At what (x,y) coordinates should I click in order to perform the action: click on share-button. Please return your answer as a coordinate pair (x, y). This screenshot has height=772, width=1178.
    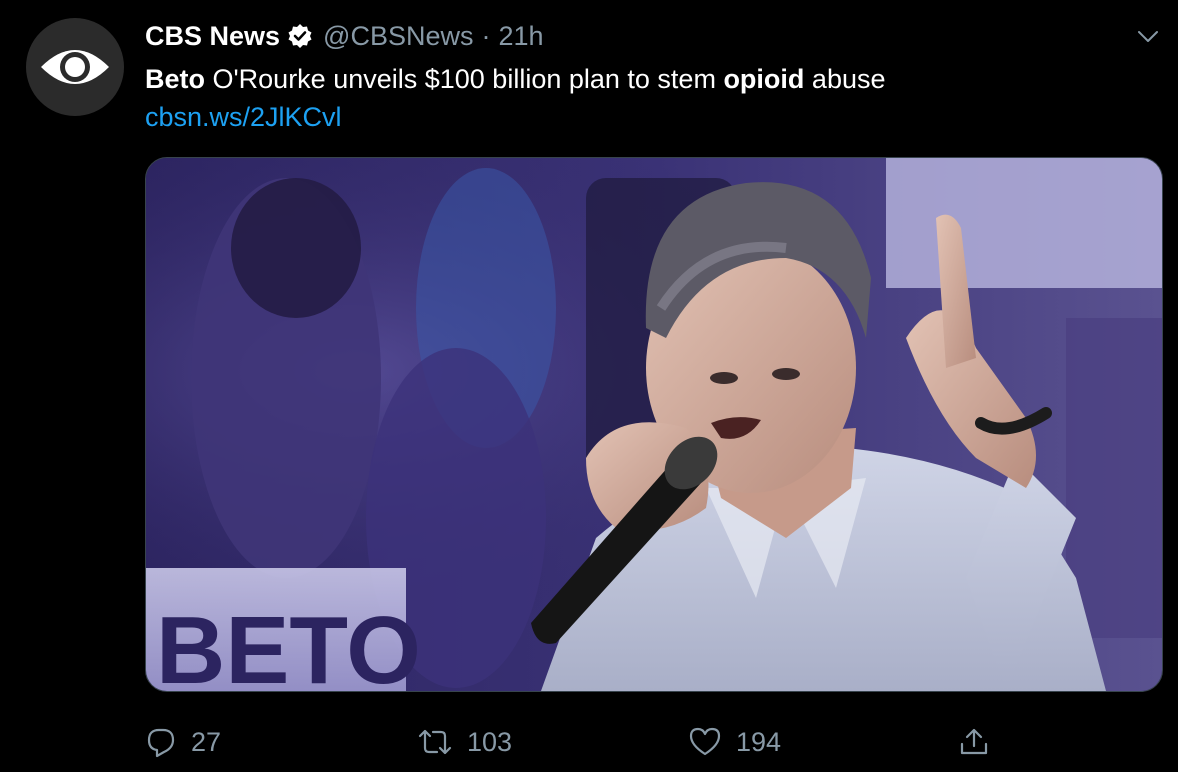
    Looking at the image, I should click on (974, 742).